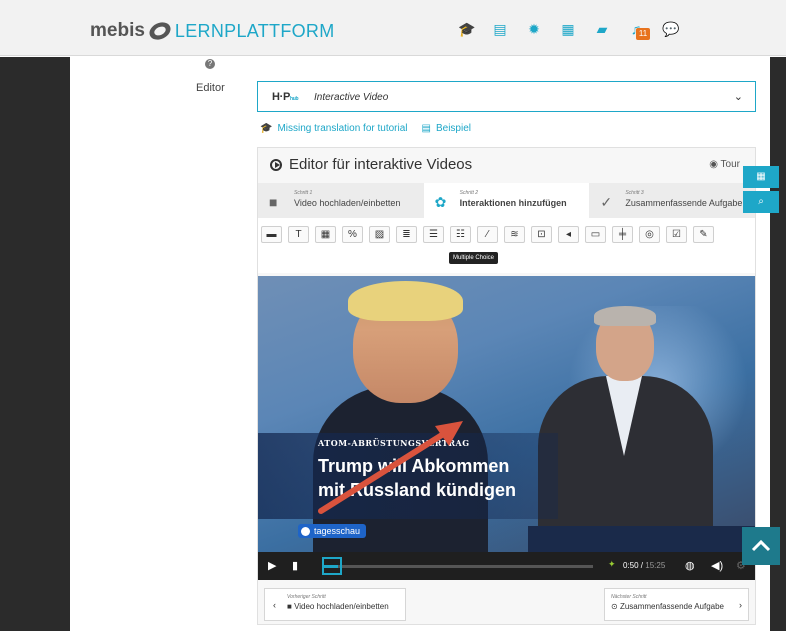  I want to click on next-step-label: Nächster Schritt, so click(629, 597).